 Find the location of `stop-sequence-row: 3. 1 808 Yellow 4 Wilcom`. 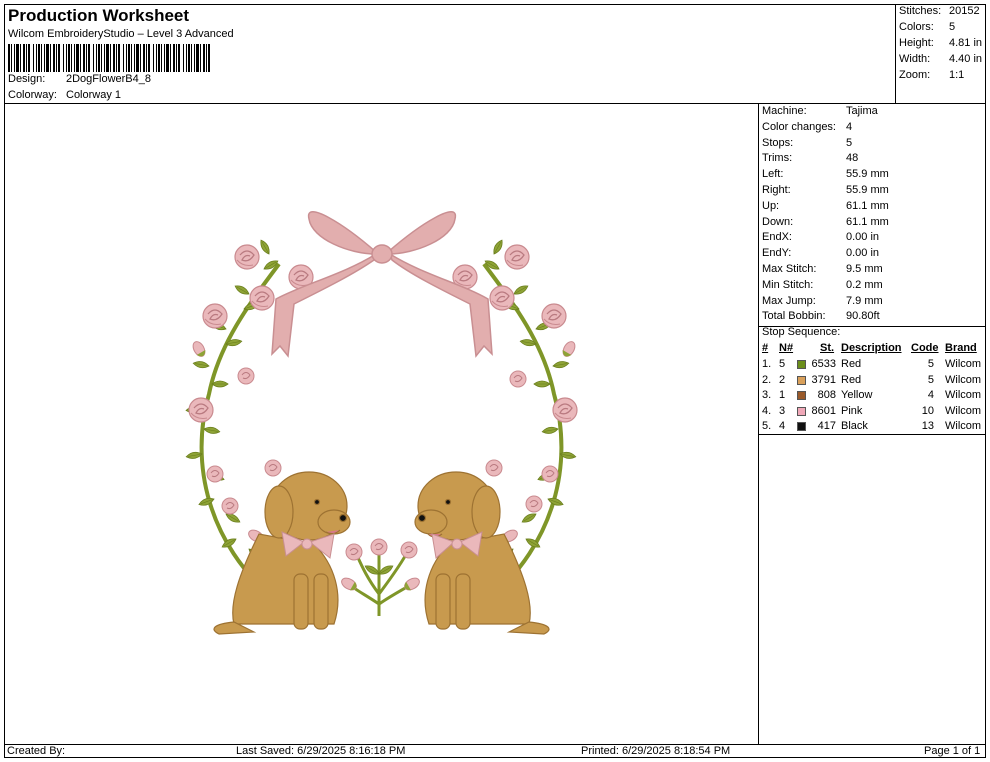

stop-sequence-row: 3. 1 808 Yellow 4 Wilcom is located at coordinates (872, 396).